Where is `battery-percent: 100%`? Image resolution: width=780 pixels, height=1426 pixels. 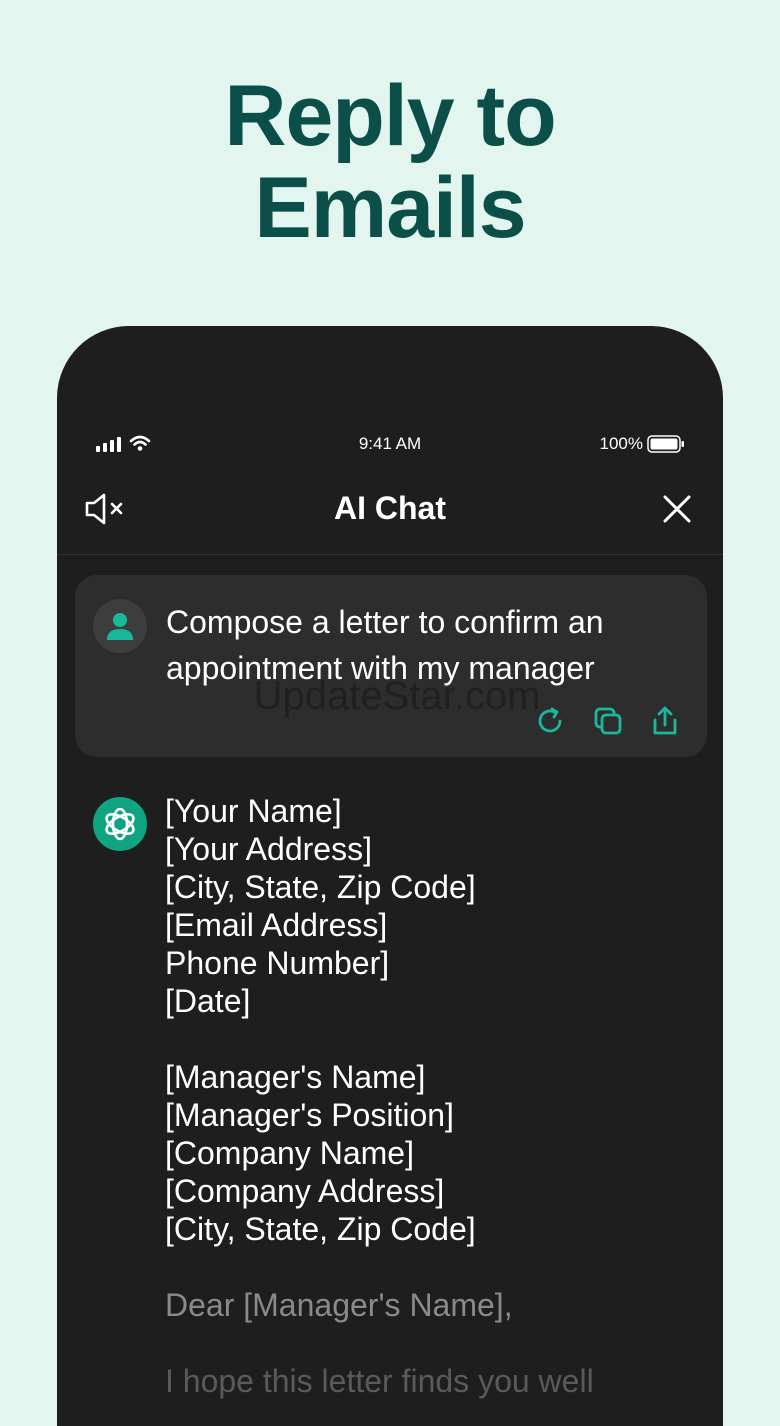
battery-percent: 100% is located at coordinates (621, 443).